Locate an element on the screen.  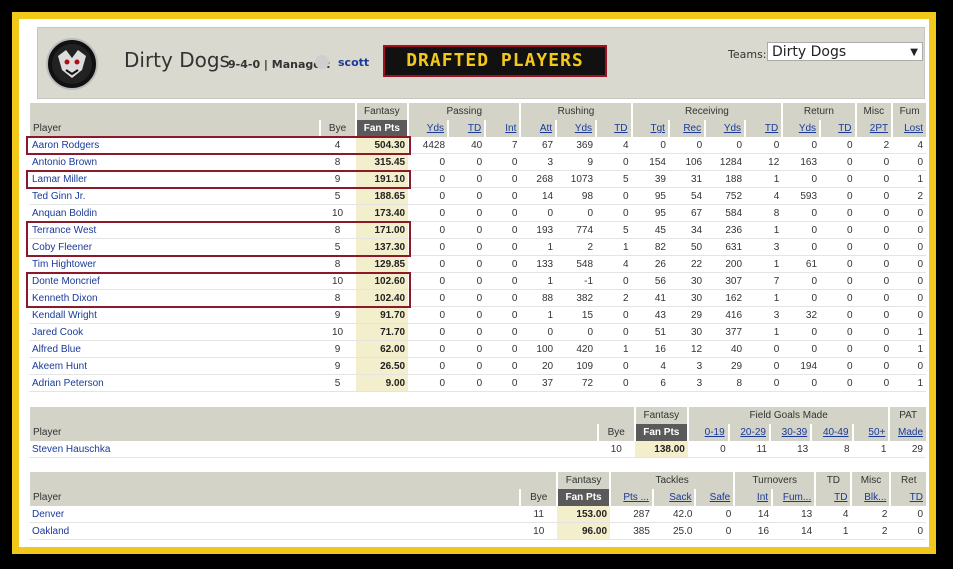
stat-cell: 13 is located at coordinates (790, 449).